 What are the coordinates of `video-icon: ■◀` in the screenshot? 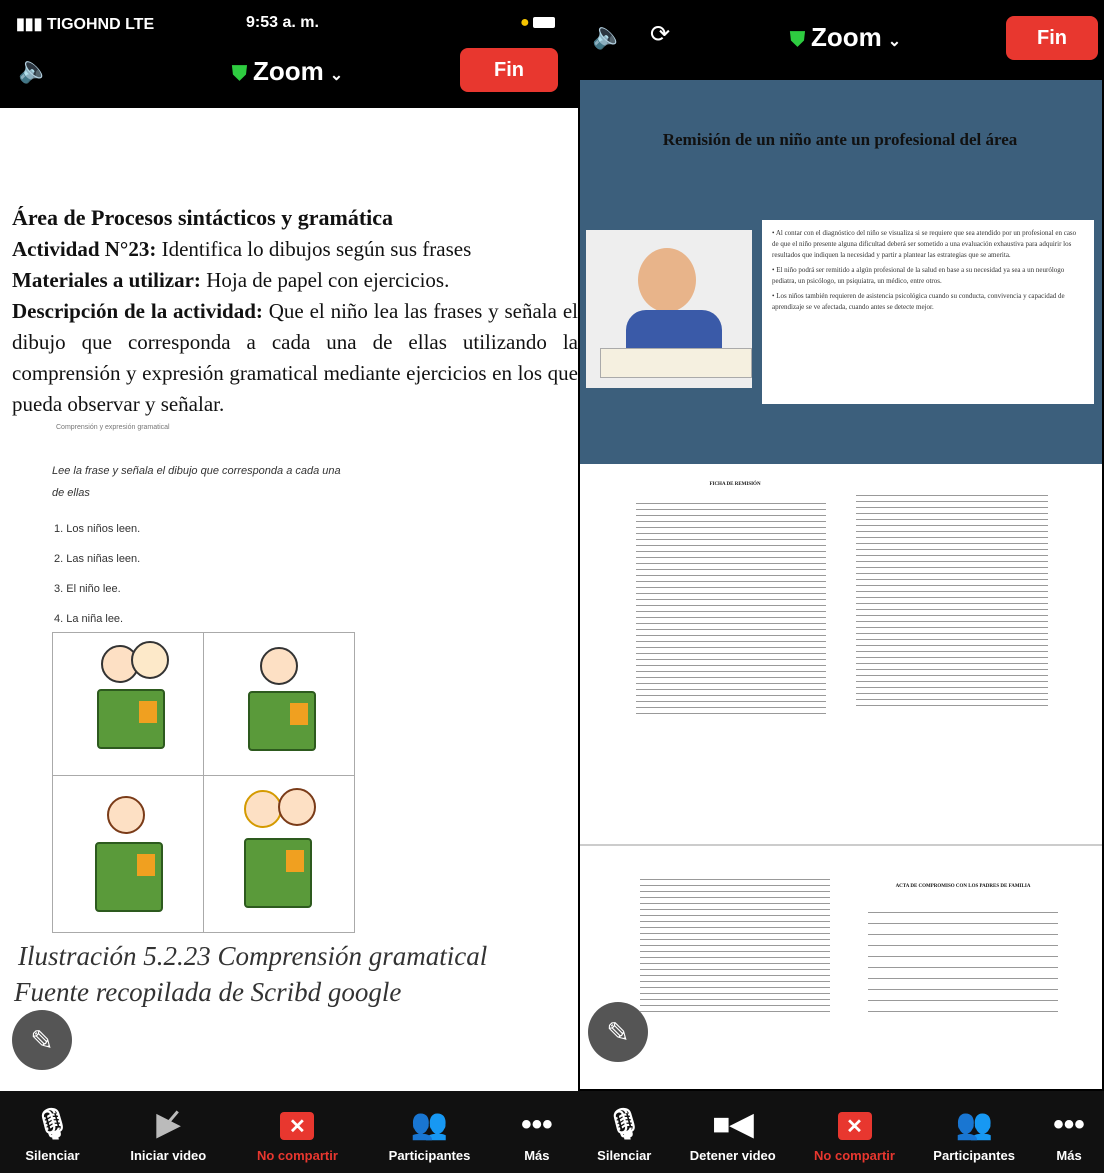 It's located at (733, 1124).